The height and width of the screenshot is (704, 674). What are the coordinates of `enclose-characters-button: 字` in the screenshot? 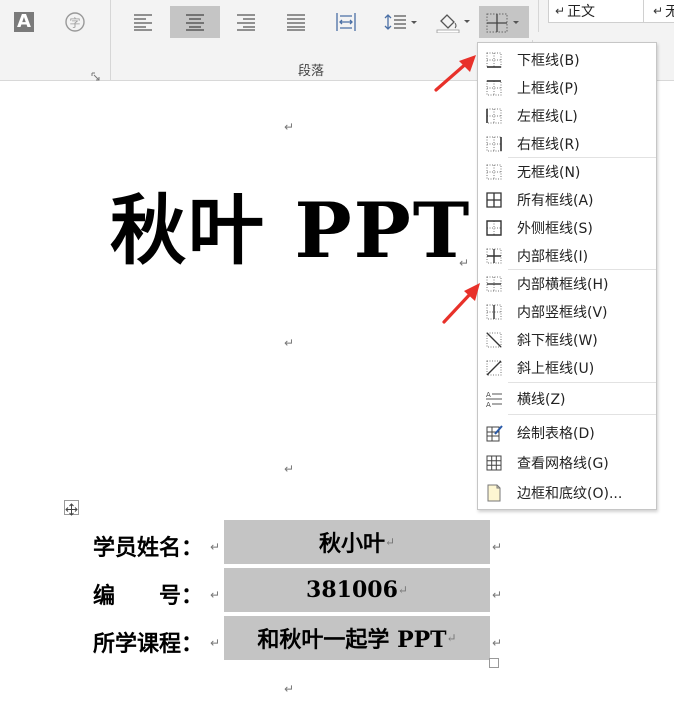 It's located at (75, 22).